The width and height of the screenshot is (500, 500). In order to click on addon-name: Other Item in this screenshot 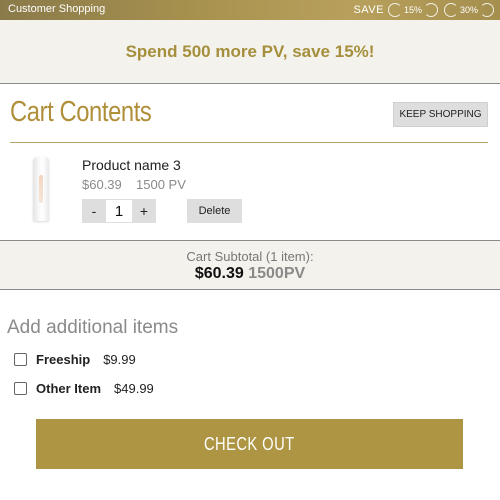, I will do `click(69, 388)`.